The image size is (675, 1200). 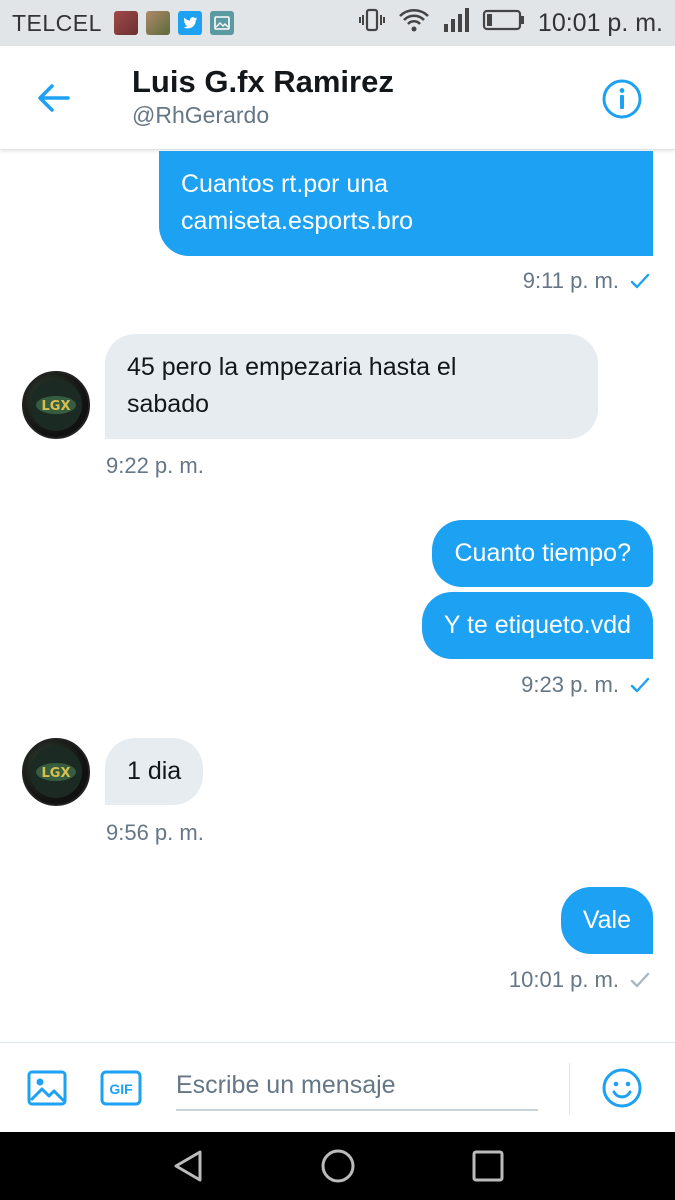 What do you see at coordinates (201, 115) in the screenshot?
I see `conversation-handle: @RhGerardo` at bounding box center [201, 115].